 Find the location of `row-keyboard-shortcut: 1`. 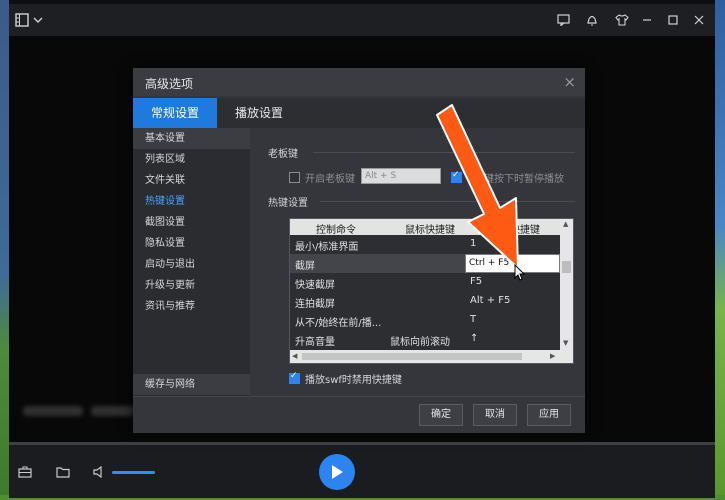

row-keyboard-shortcut: 1 is located at coordinates (473, 243).